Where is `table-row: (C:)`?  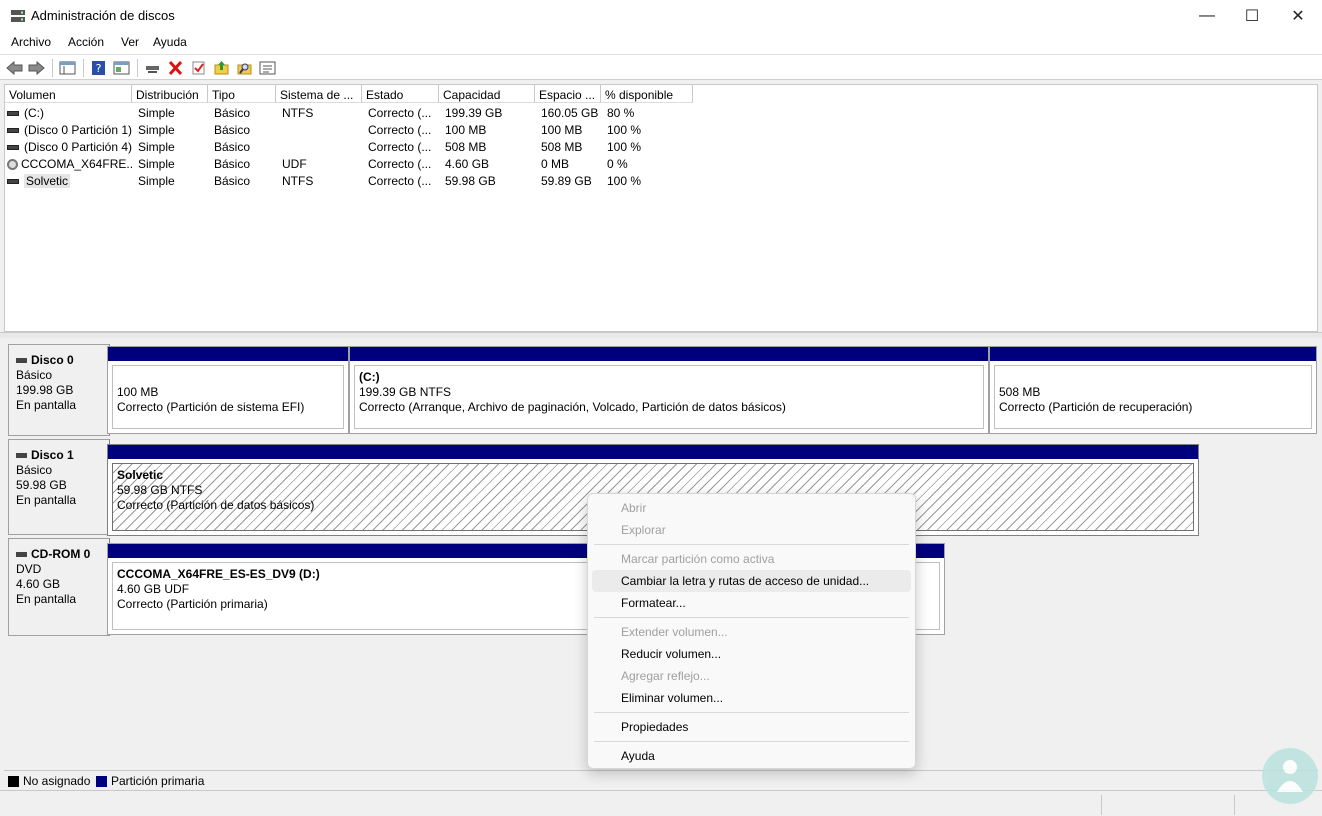 table-row: (C:) is located at coordinates (69, 112).